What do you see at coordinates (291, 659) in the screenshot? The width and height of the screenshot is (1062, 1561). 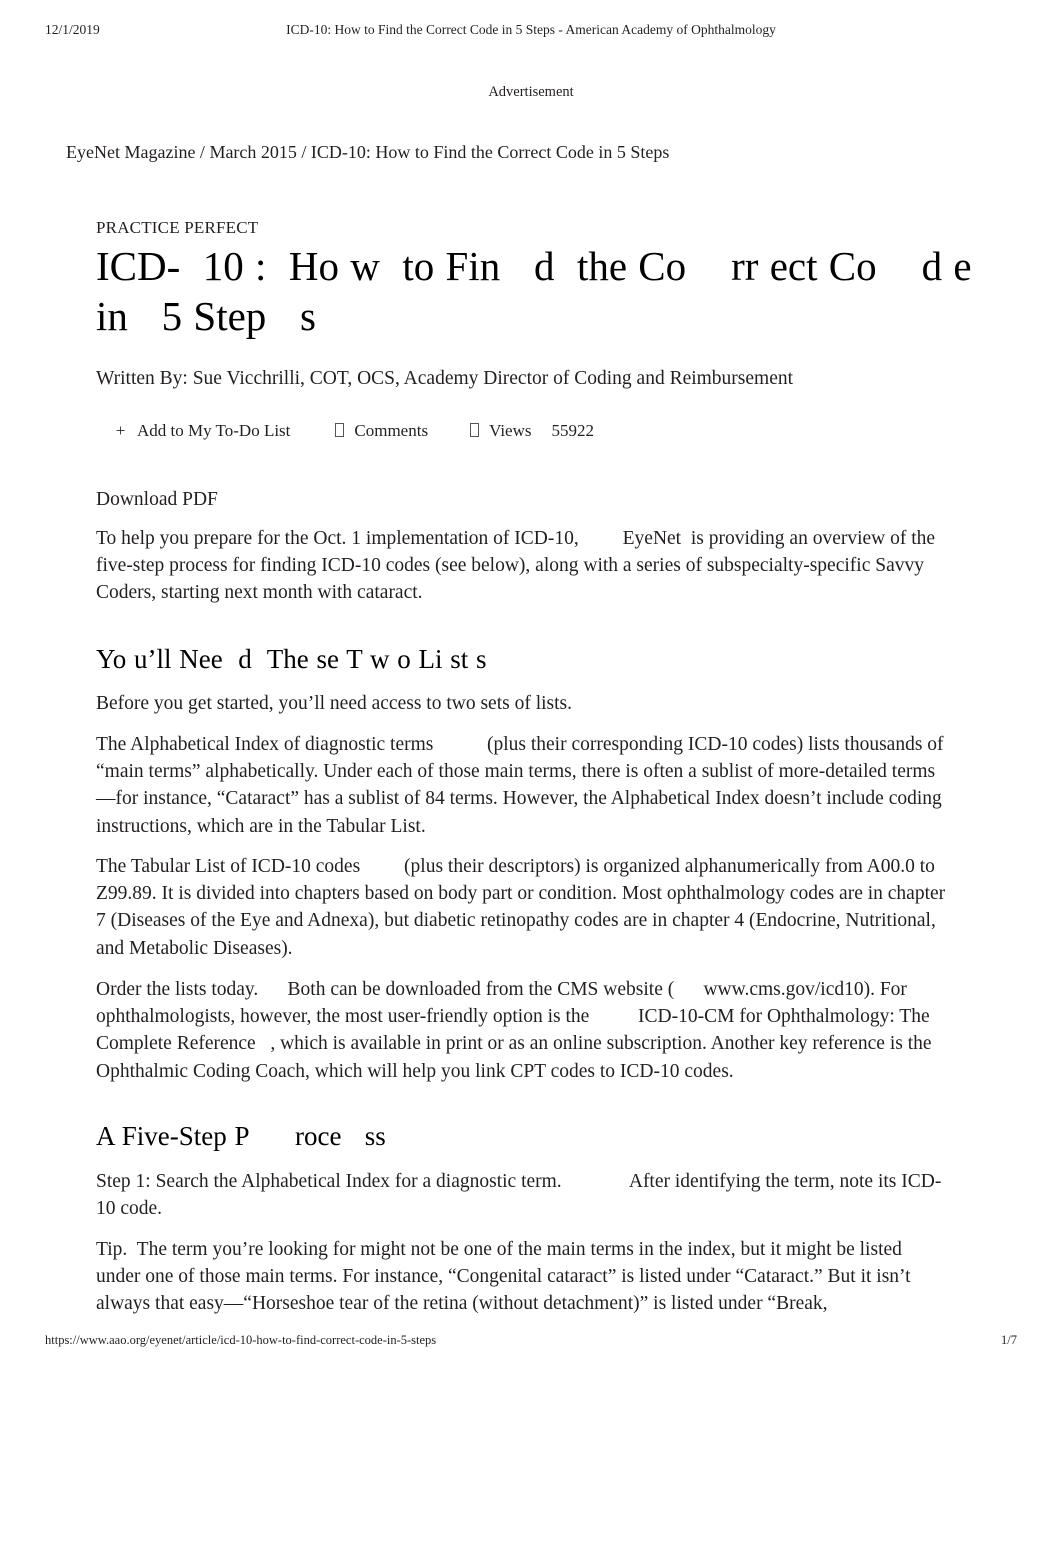 I see `section-heading-two-lists: Yo u’ll Nee d The se T w o Li st s` at bounding box center [291, 659].